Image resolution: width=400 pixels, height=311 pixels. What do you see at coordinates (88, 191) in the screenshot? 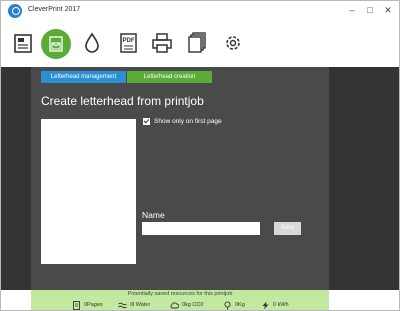
I see `letterhead-preview` at bounding box center [88, 191].